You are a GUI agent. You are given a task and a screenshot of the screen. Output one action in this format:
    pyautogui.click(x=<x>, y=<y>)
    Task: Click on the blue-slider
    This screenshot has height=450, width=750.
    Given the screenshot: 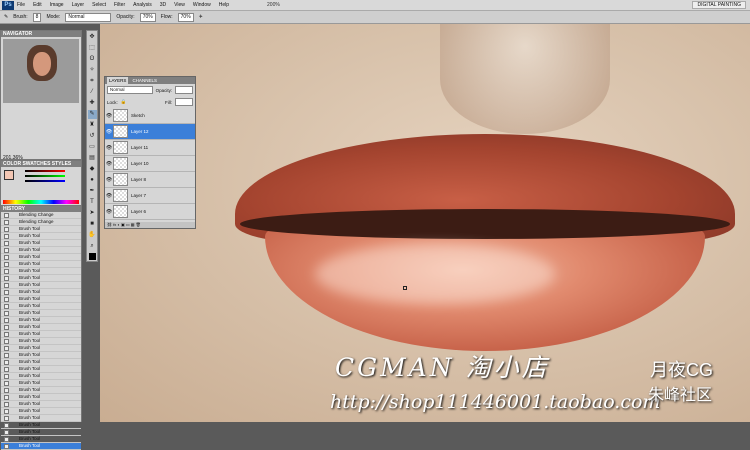 What is the action you would take?
    pyautogui.click(x=45, y=181)
    